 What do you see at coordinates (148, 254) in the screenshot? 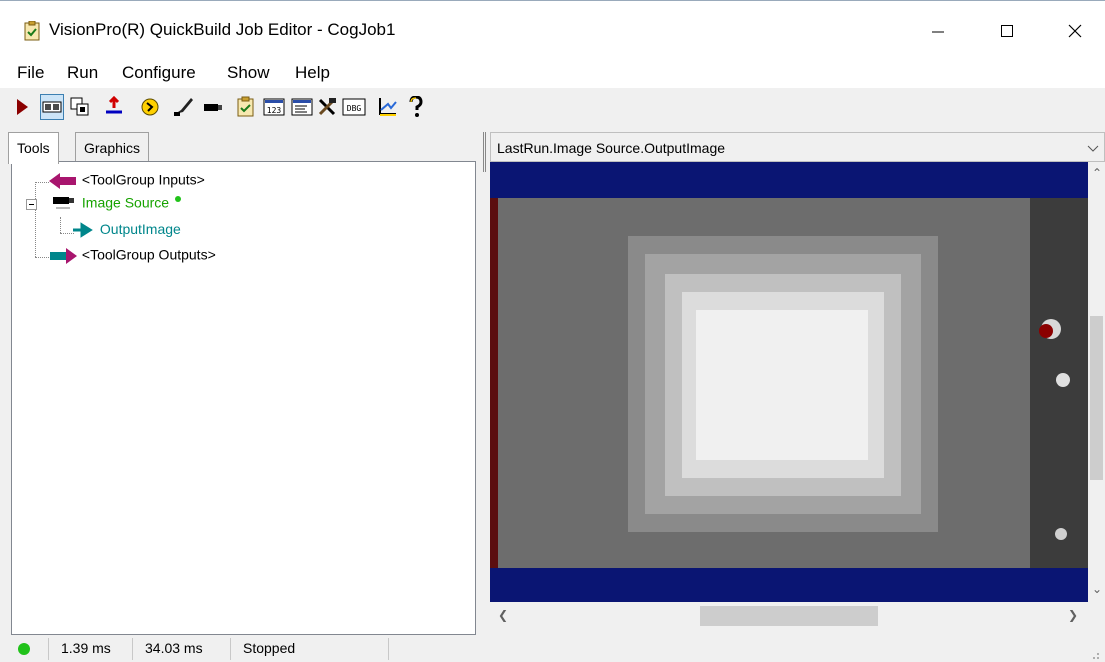
I see `tree-label-outputs: <ToolGroup Outputs>` at bounding box center [148, 254].